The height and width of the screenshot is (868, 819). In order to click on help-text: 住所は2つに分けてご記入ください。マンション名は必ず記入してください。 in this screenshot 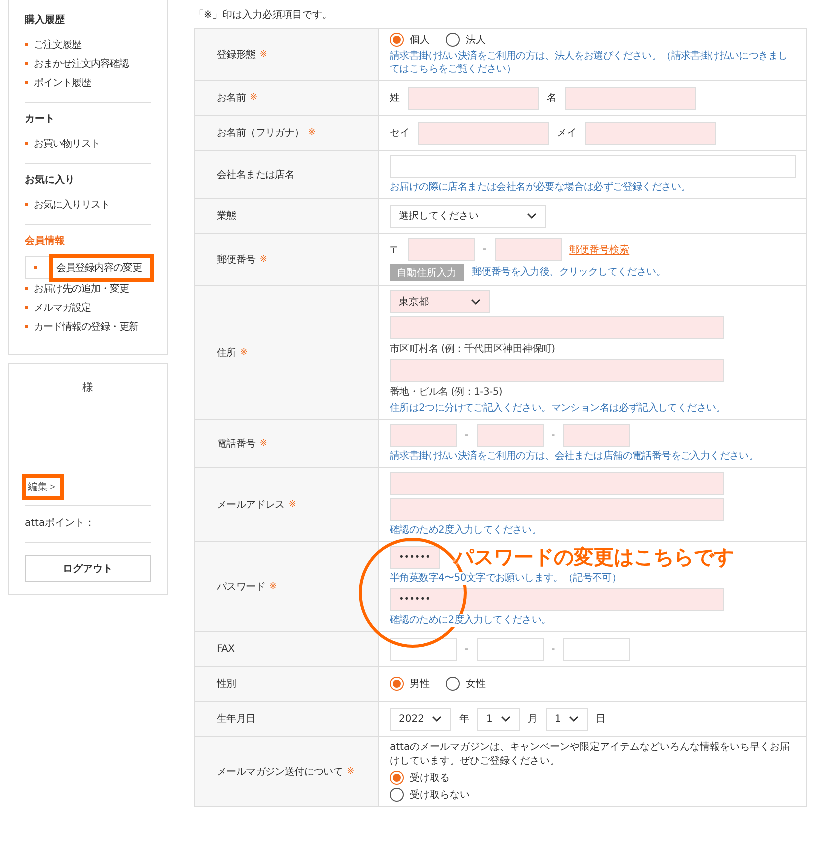, I will do `click(558, 408)`.